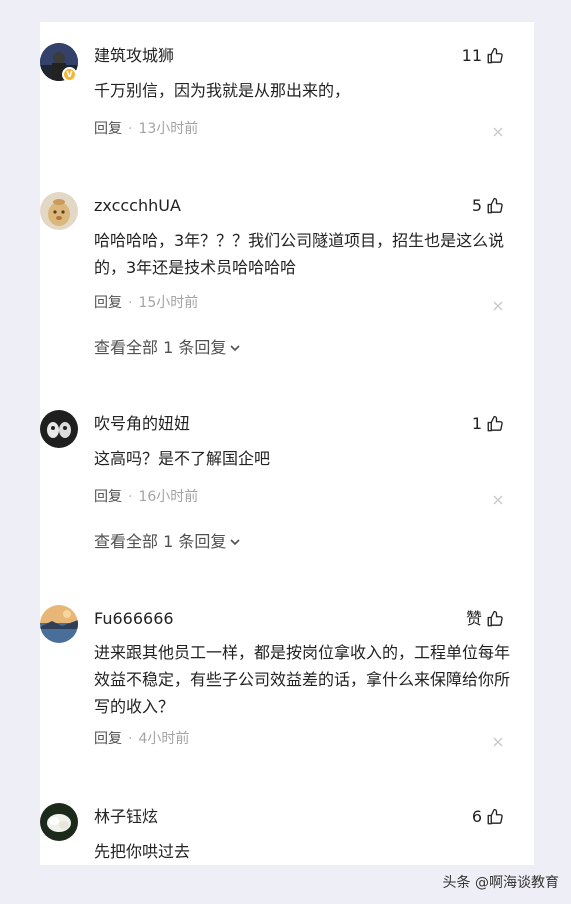  What do you see at coordinates (471, 55) in the screenshot?
I see `like-count: 11` at bounding box center [471, 55].